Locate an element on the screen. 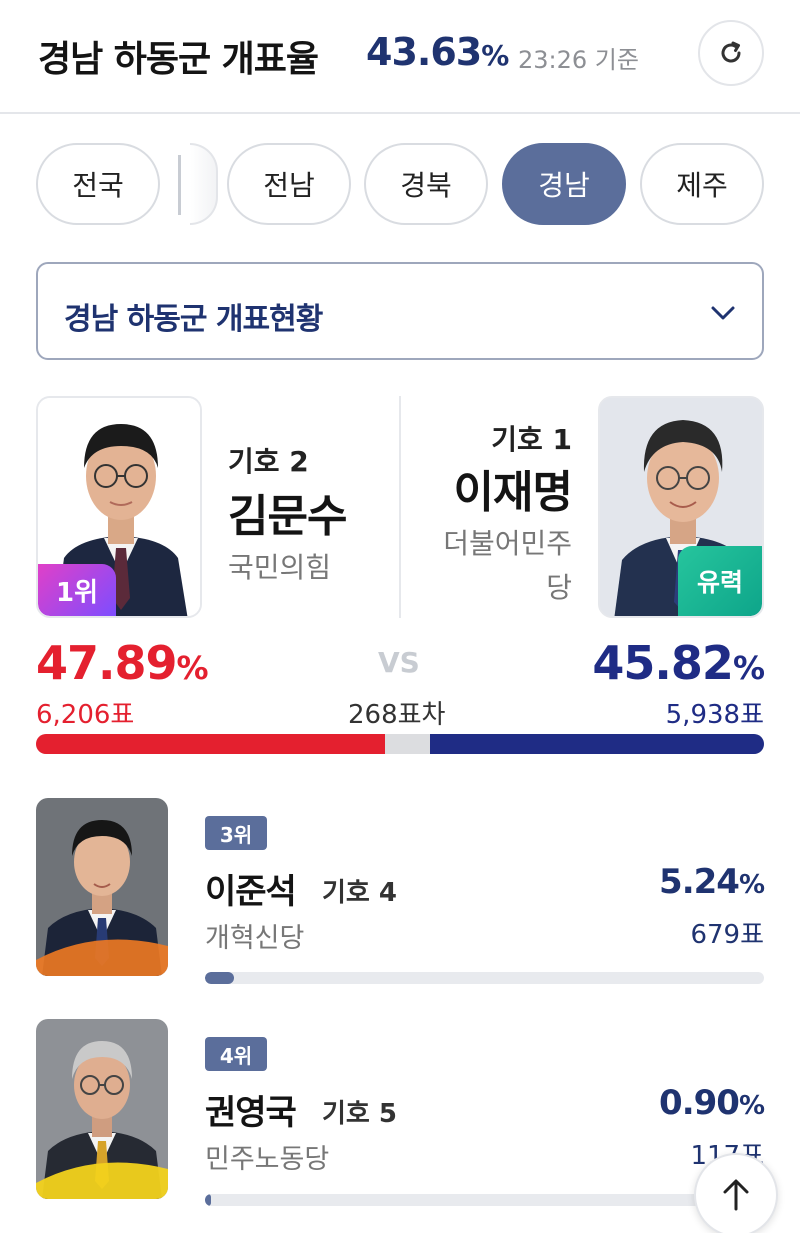 This screenshot has height=1233, width=800. candidate-number: 기호 5 is located at coordinates (359, 1114).